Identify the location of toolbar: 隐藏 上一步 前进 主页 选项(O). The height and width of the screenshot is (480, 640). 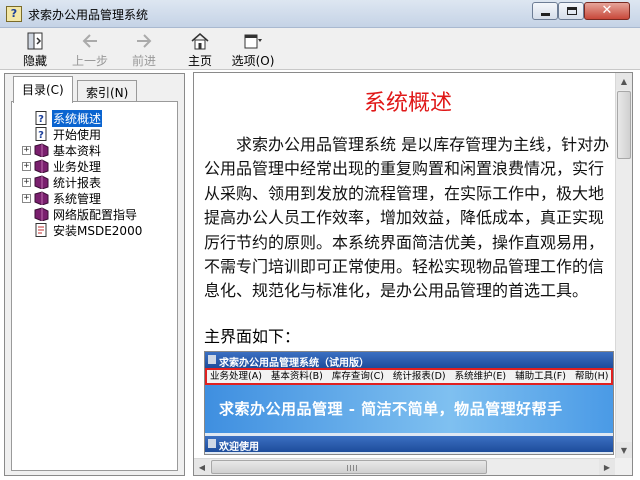
(320, 49).